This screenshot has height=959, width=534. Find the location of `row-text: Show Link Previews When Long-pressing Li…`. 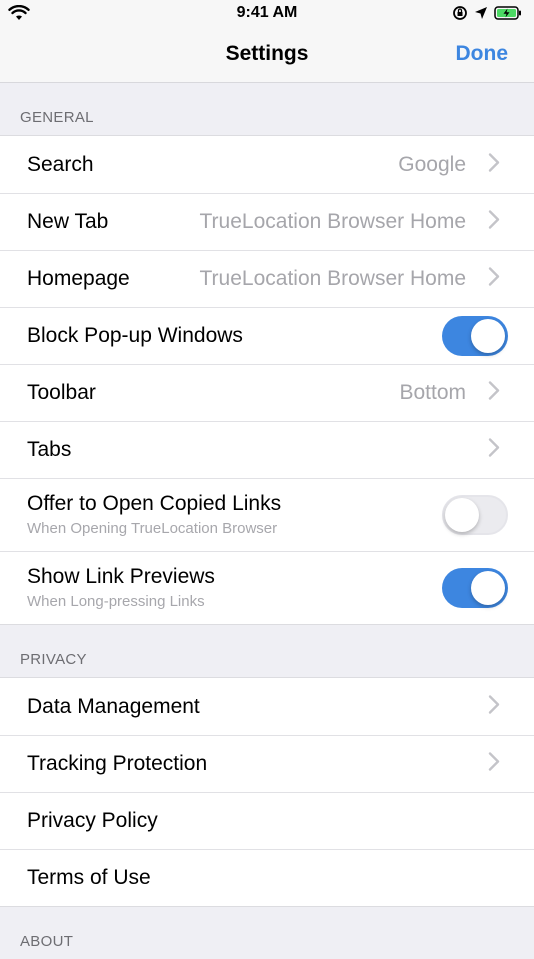

row-text: Show Link Previews When Long-pressing Li… is located at coordinates (121, 587).